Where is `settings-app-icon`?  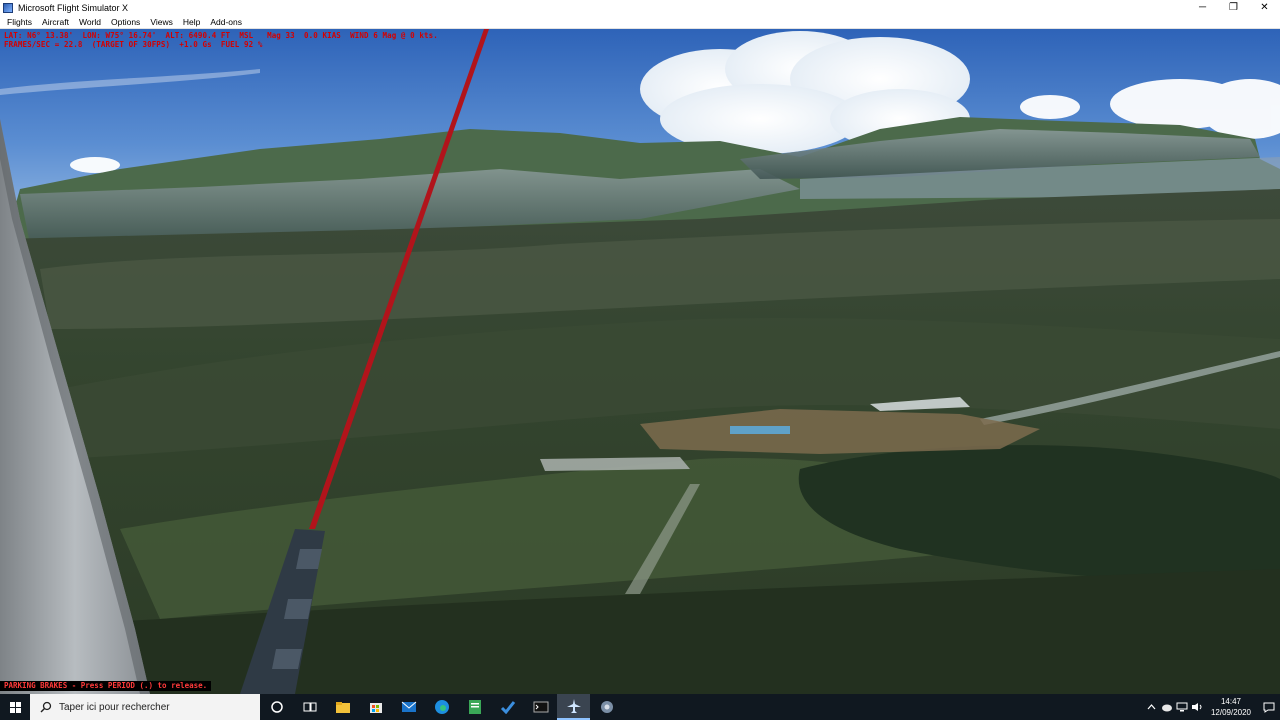 settings-app-icon is located at coordinates (606, 707).